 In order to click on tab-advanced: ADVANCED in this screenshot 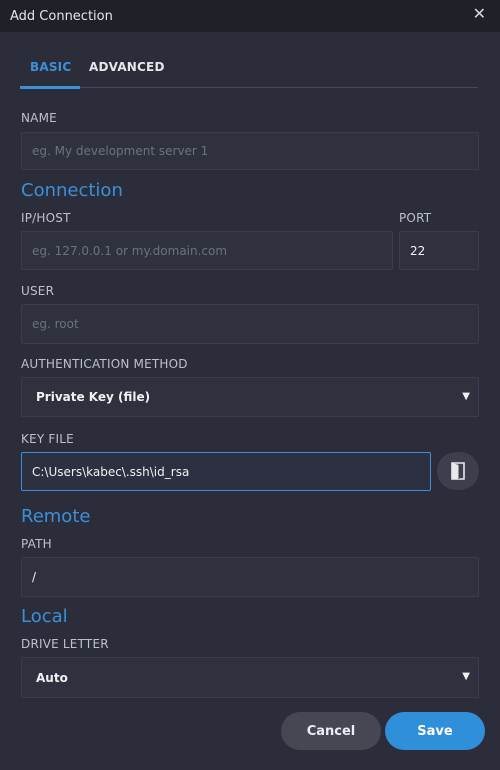, I will do `click(127, 67)`.